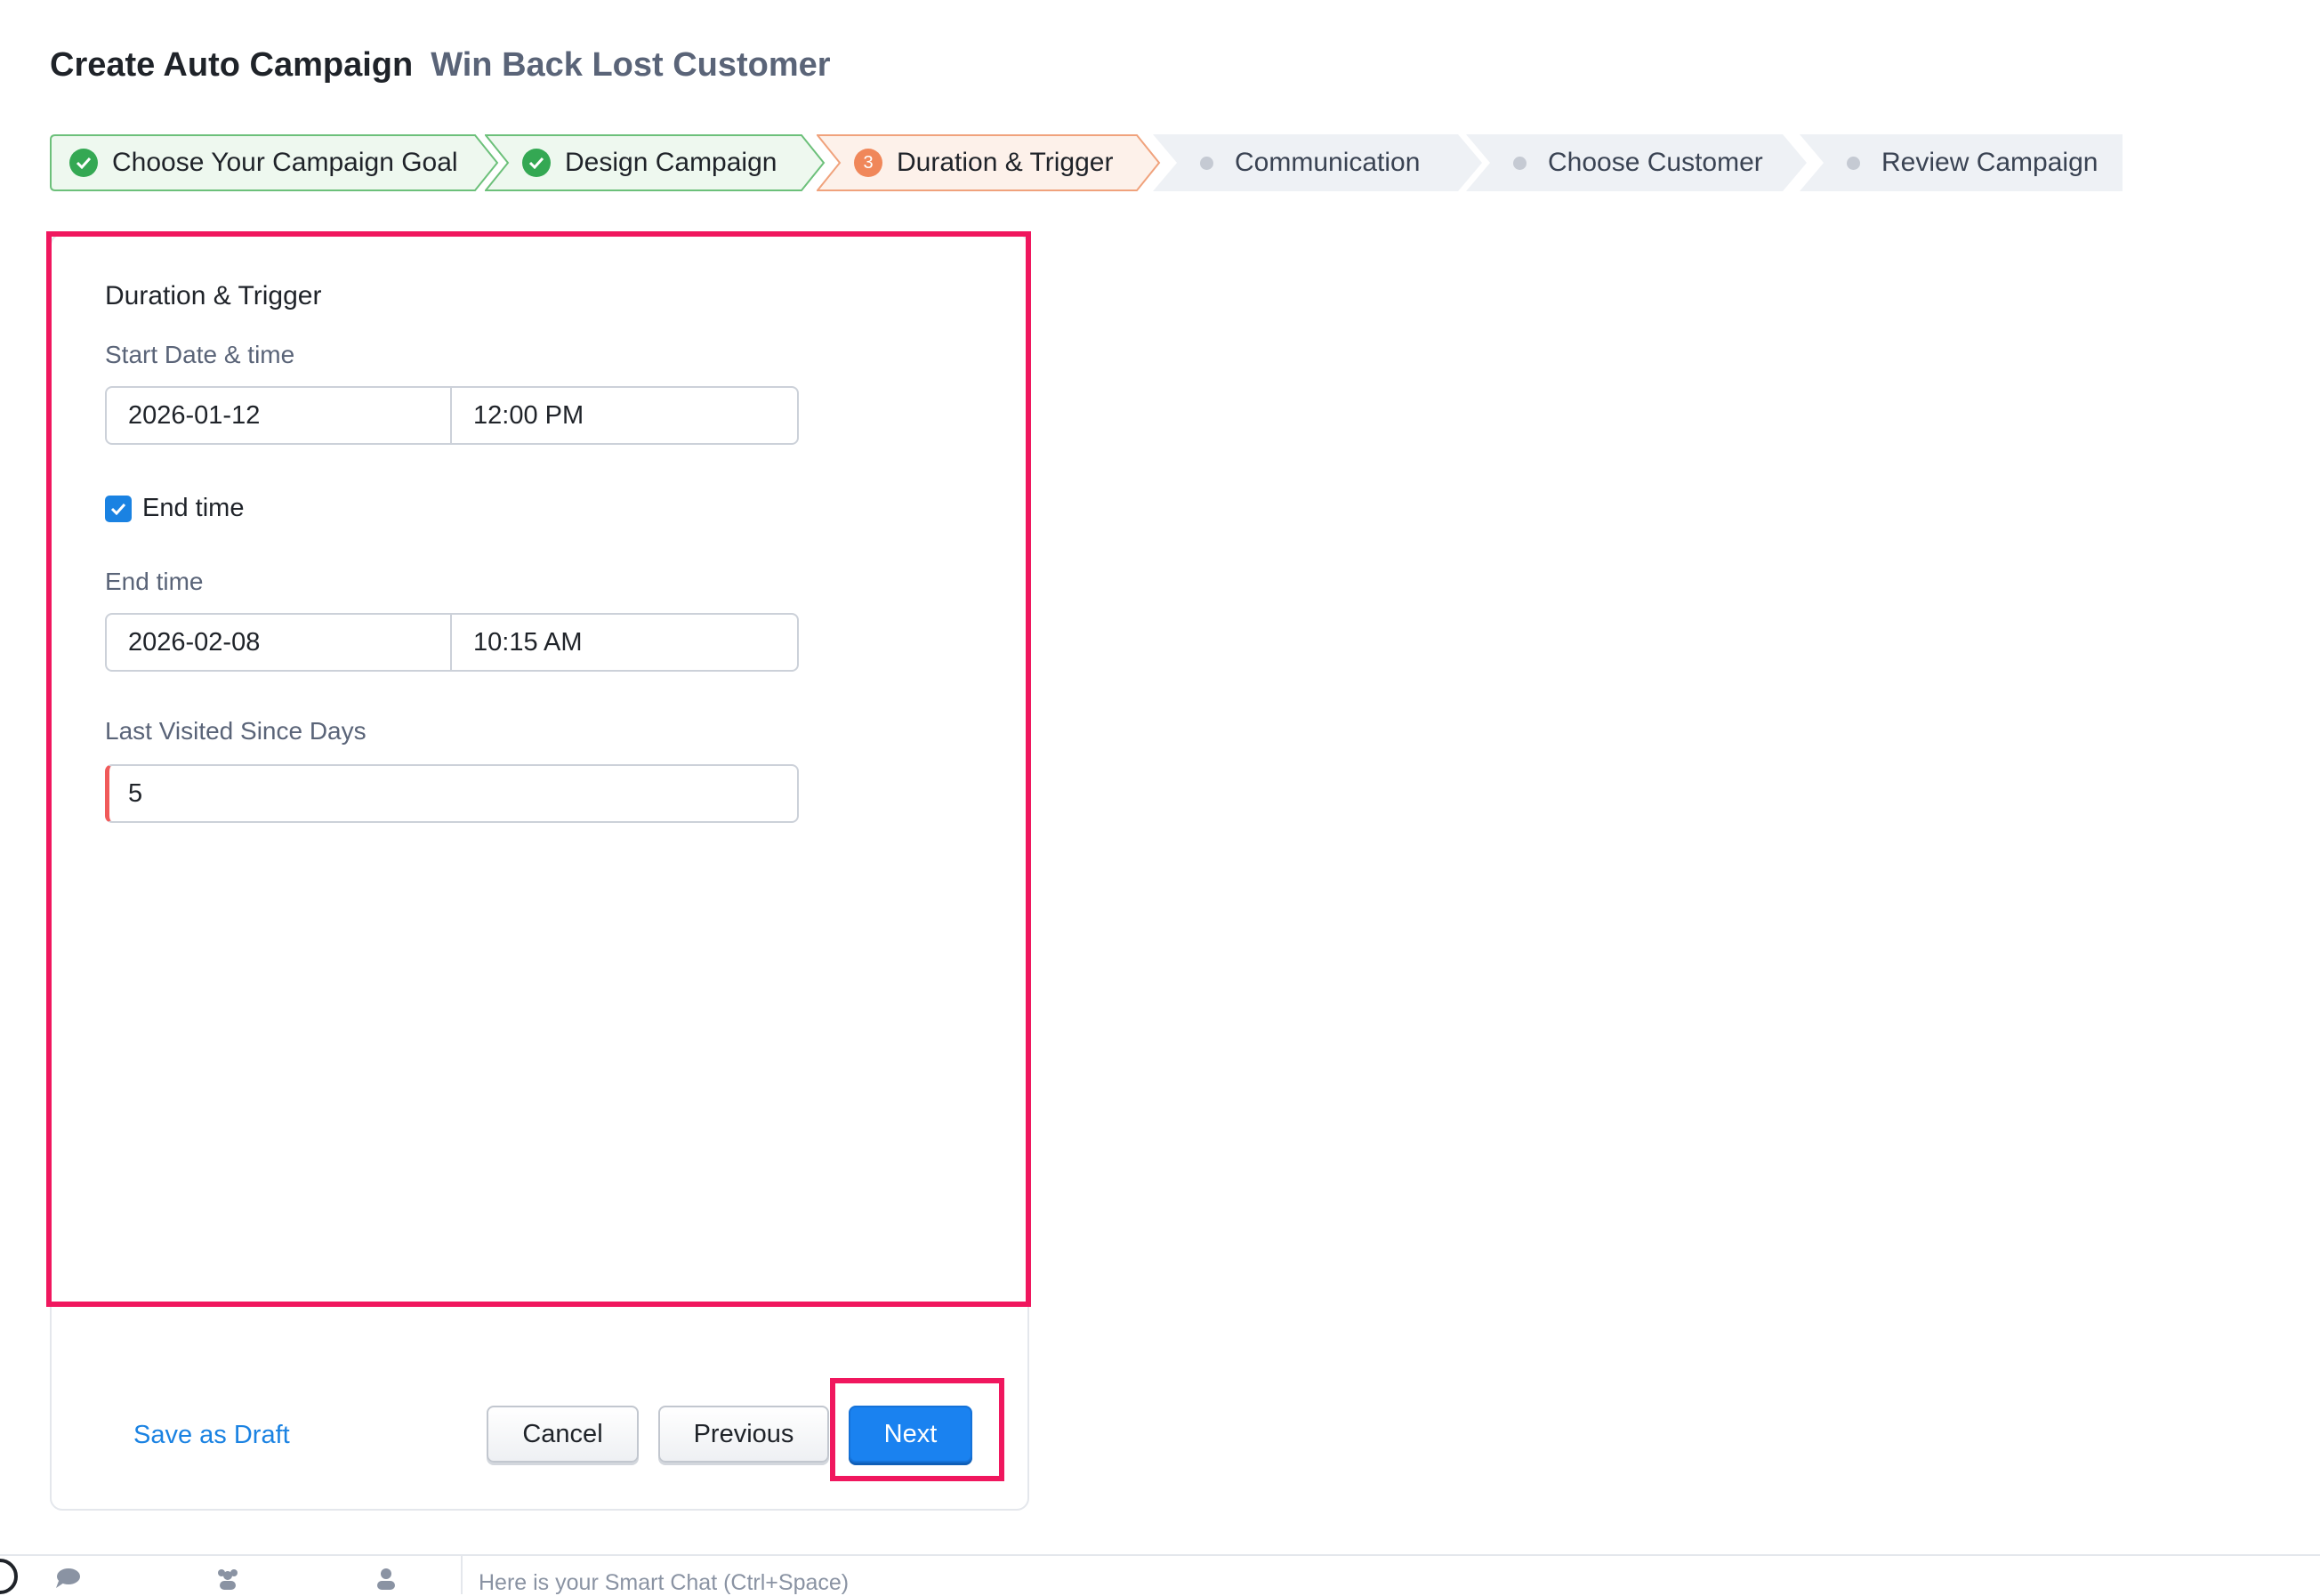  What do you see at coordinates (285, 162) in the screenshot?
I see `step-label: Choose Your Campaign Goal` at bounding box center [285, 162].